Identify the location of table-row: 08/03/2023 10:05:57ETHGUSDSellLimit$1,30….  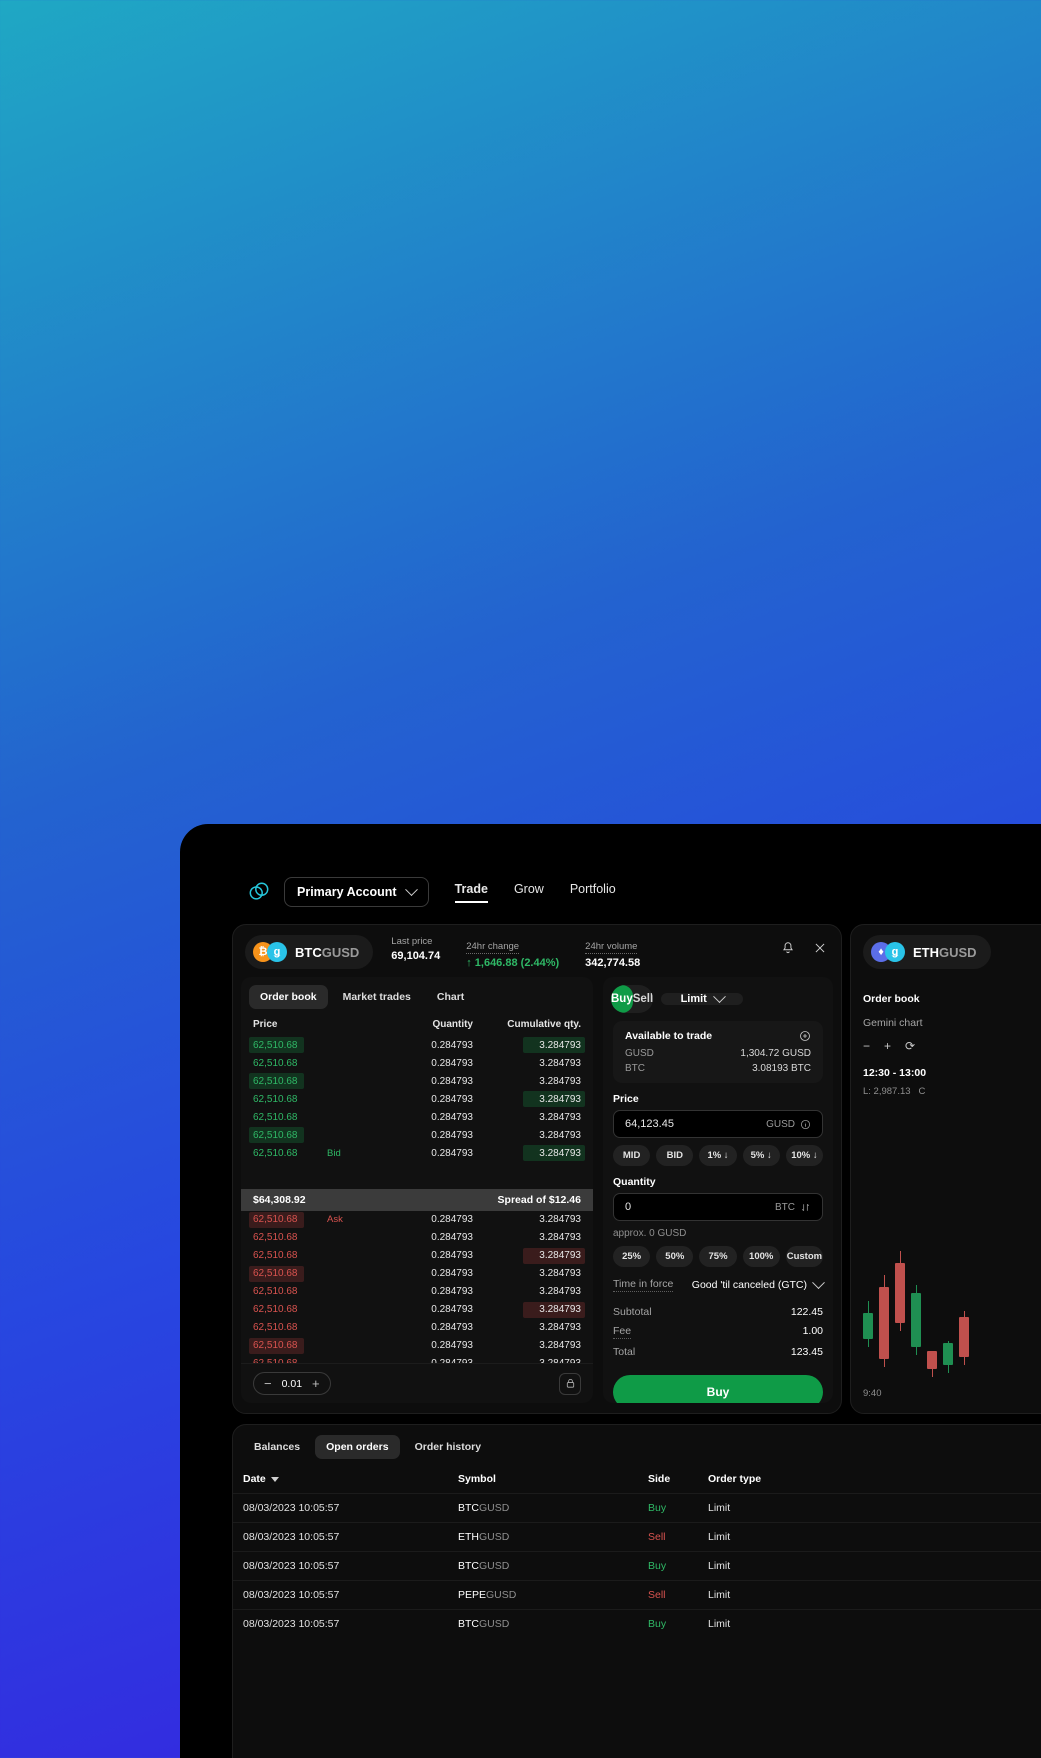
(637, 1537).